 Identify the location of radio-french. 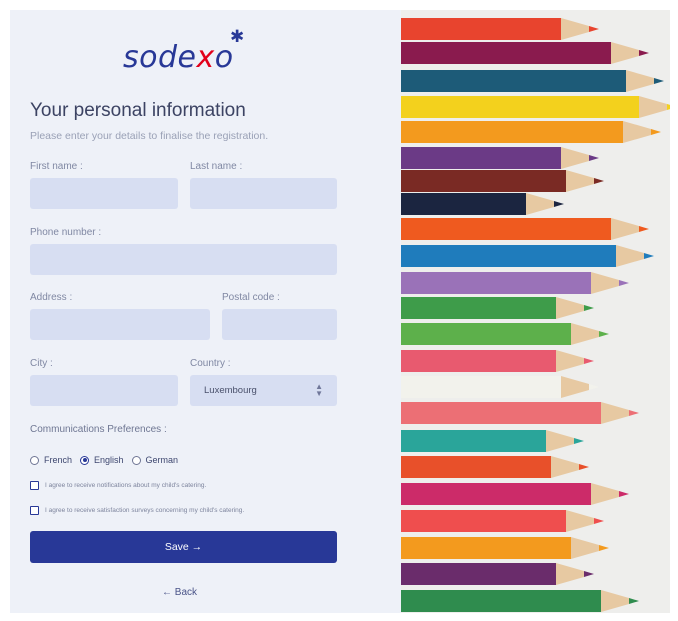
(34, 460).